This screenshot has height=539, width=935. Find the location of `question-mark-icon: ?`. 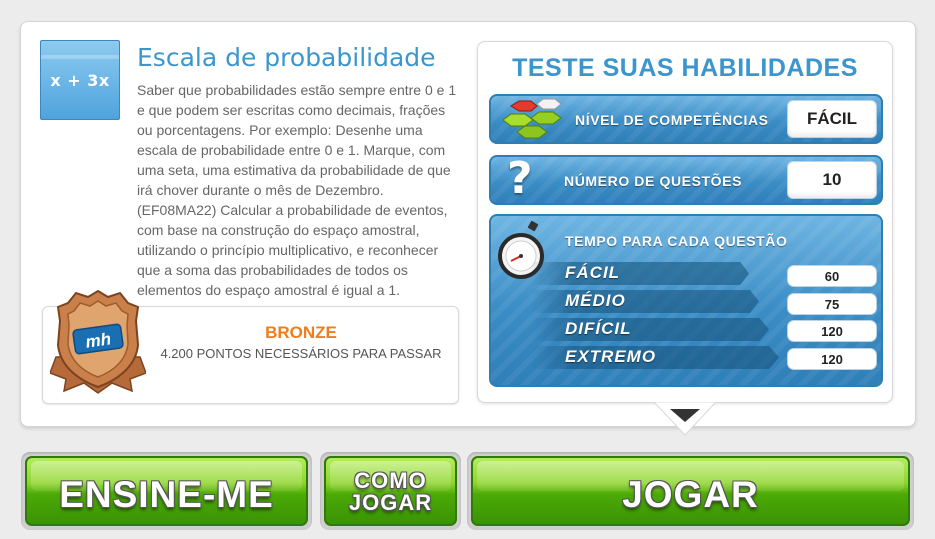

question-mark-icon: ? is located at coordinates (520, 179).